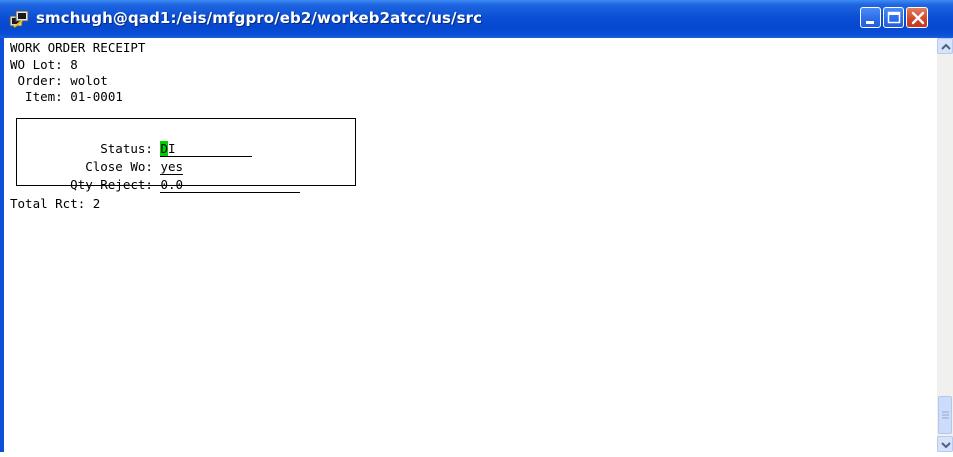  Describe the element at coordinates (66, 96) in the screenshot. I see `item-line: Item: 01-0001` at that location.